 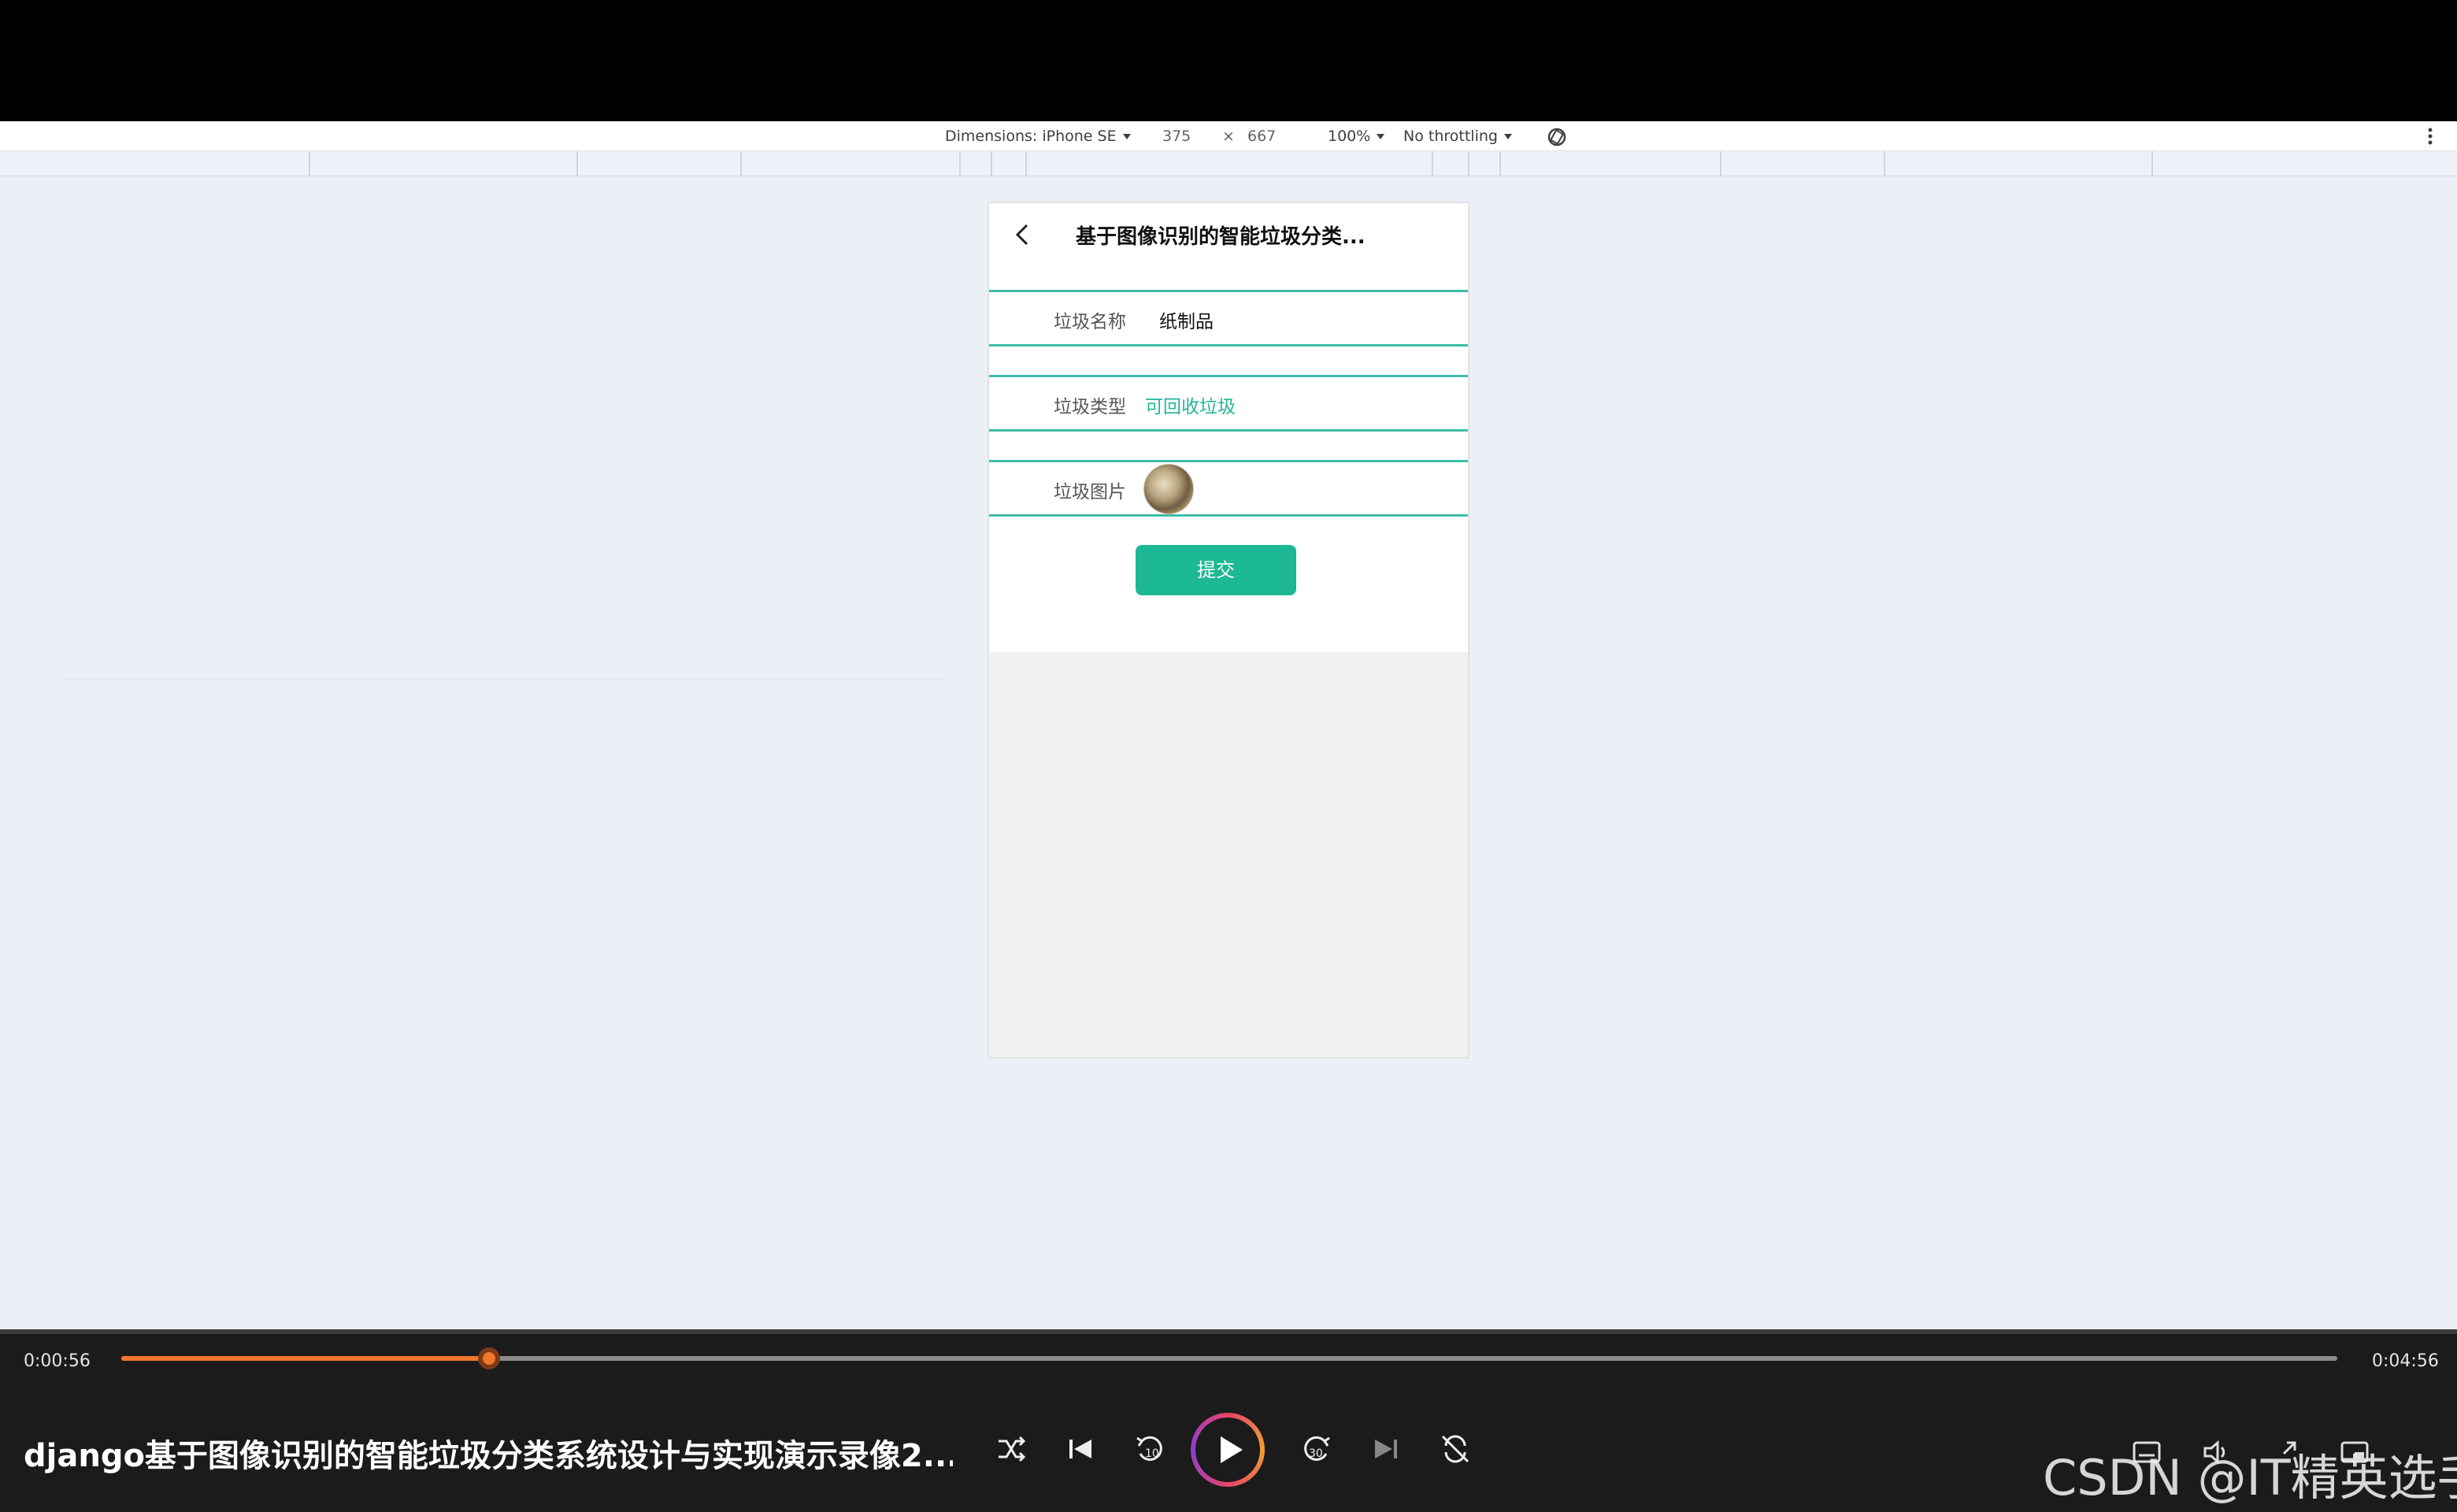 What do you see at coordinates (1386, 1449) in the screenshot?
I see `next-track-icon` at bounding box center [1386, 1449].